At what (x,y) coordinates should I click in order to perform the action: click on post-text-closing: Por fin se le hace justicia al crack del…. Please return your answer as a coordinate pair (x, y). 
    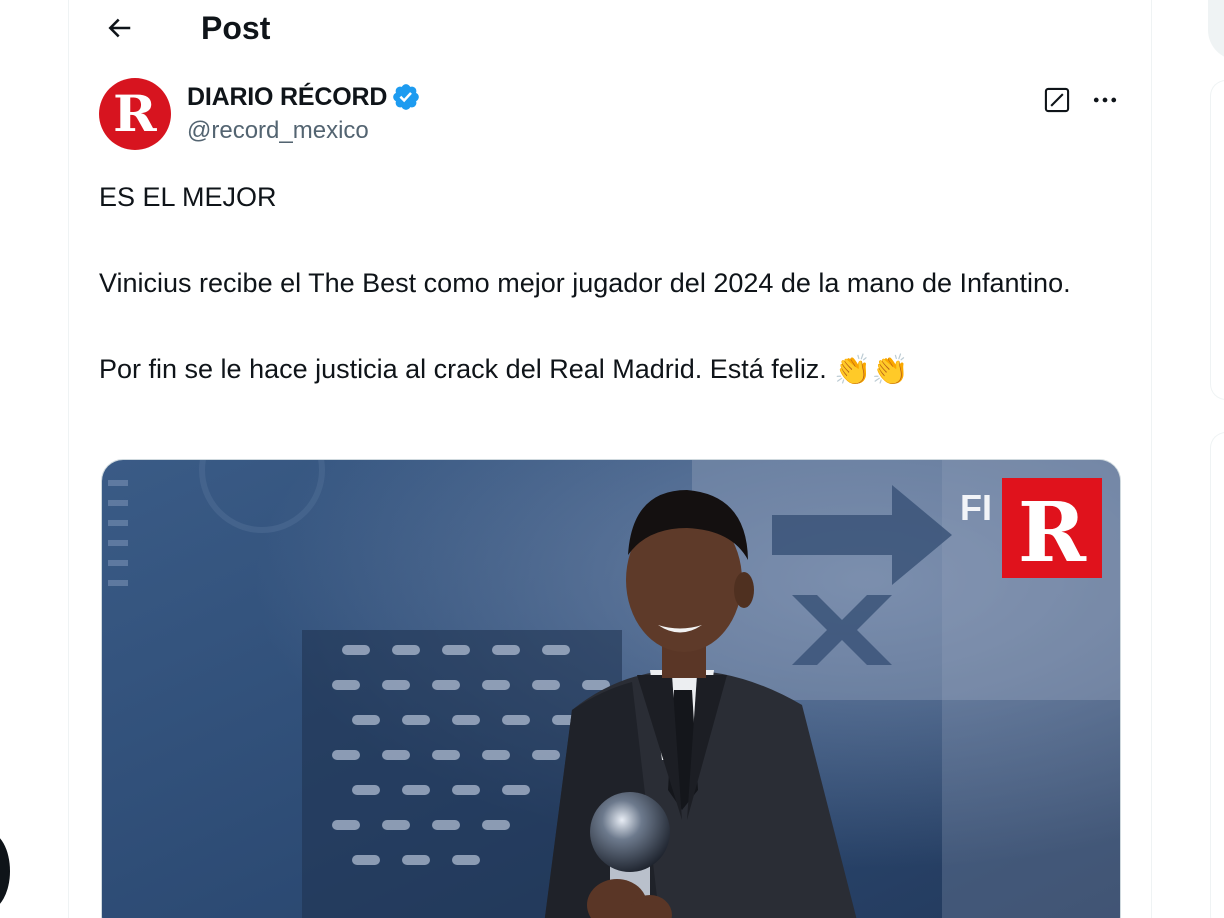
    Looking at the image, I should click on (614, 369).